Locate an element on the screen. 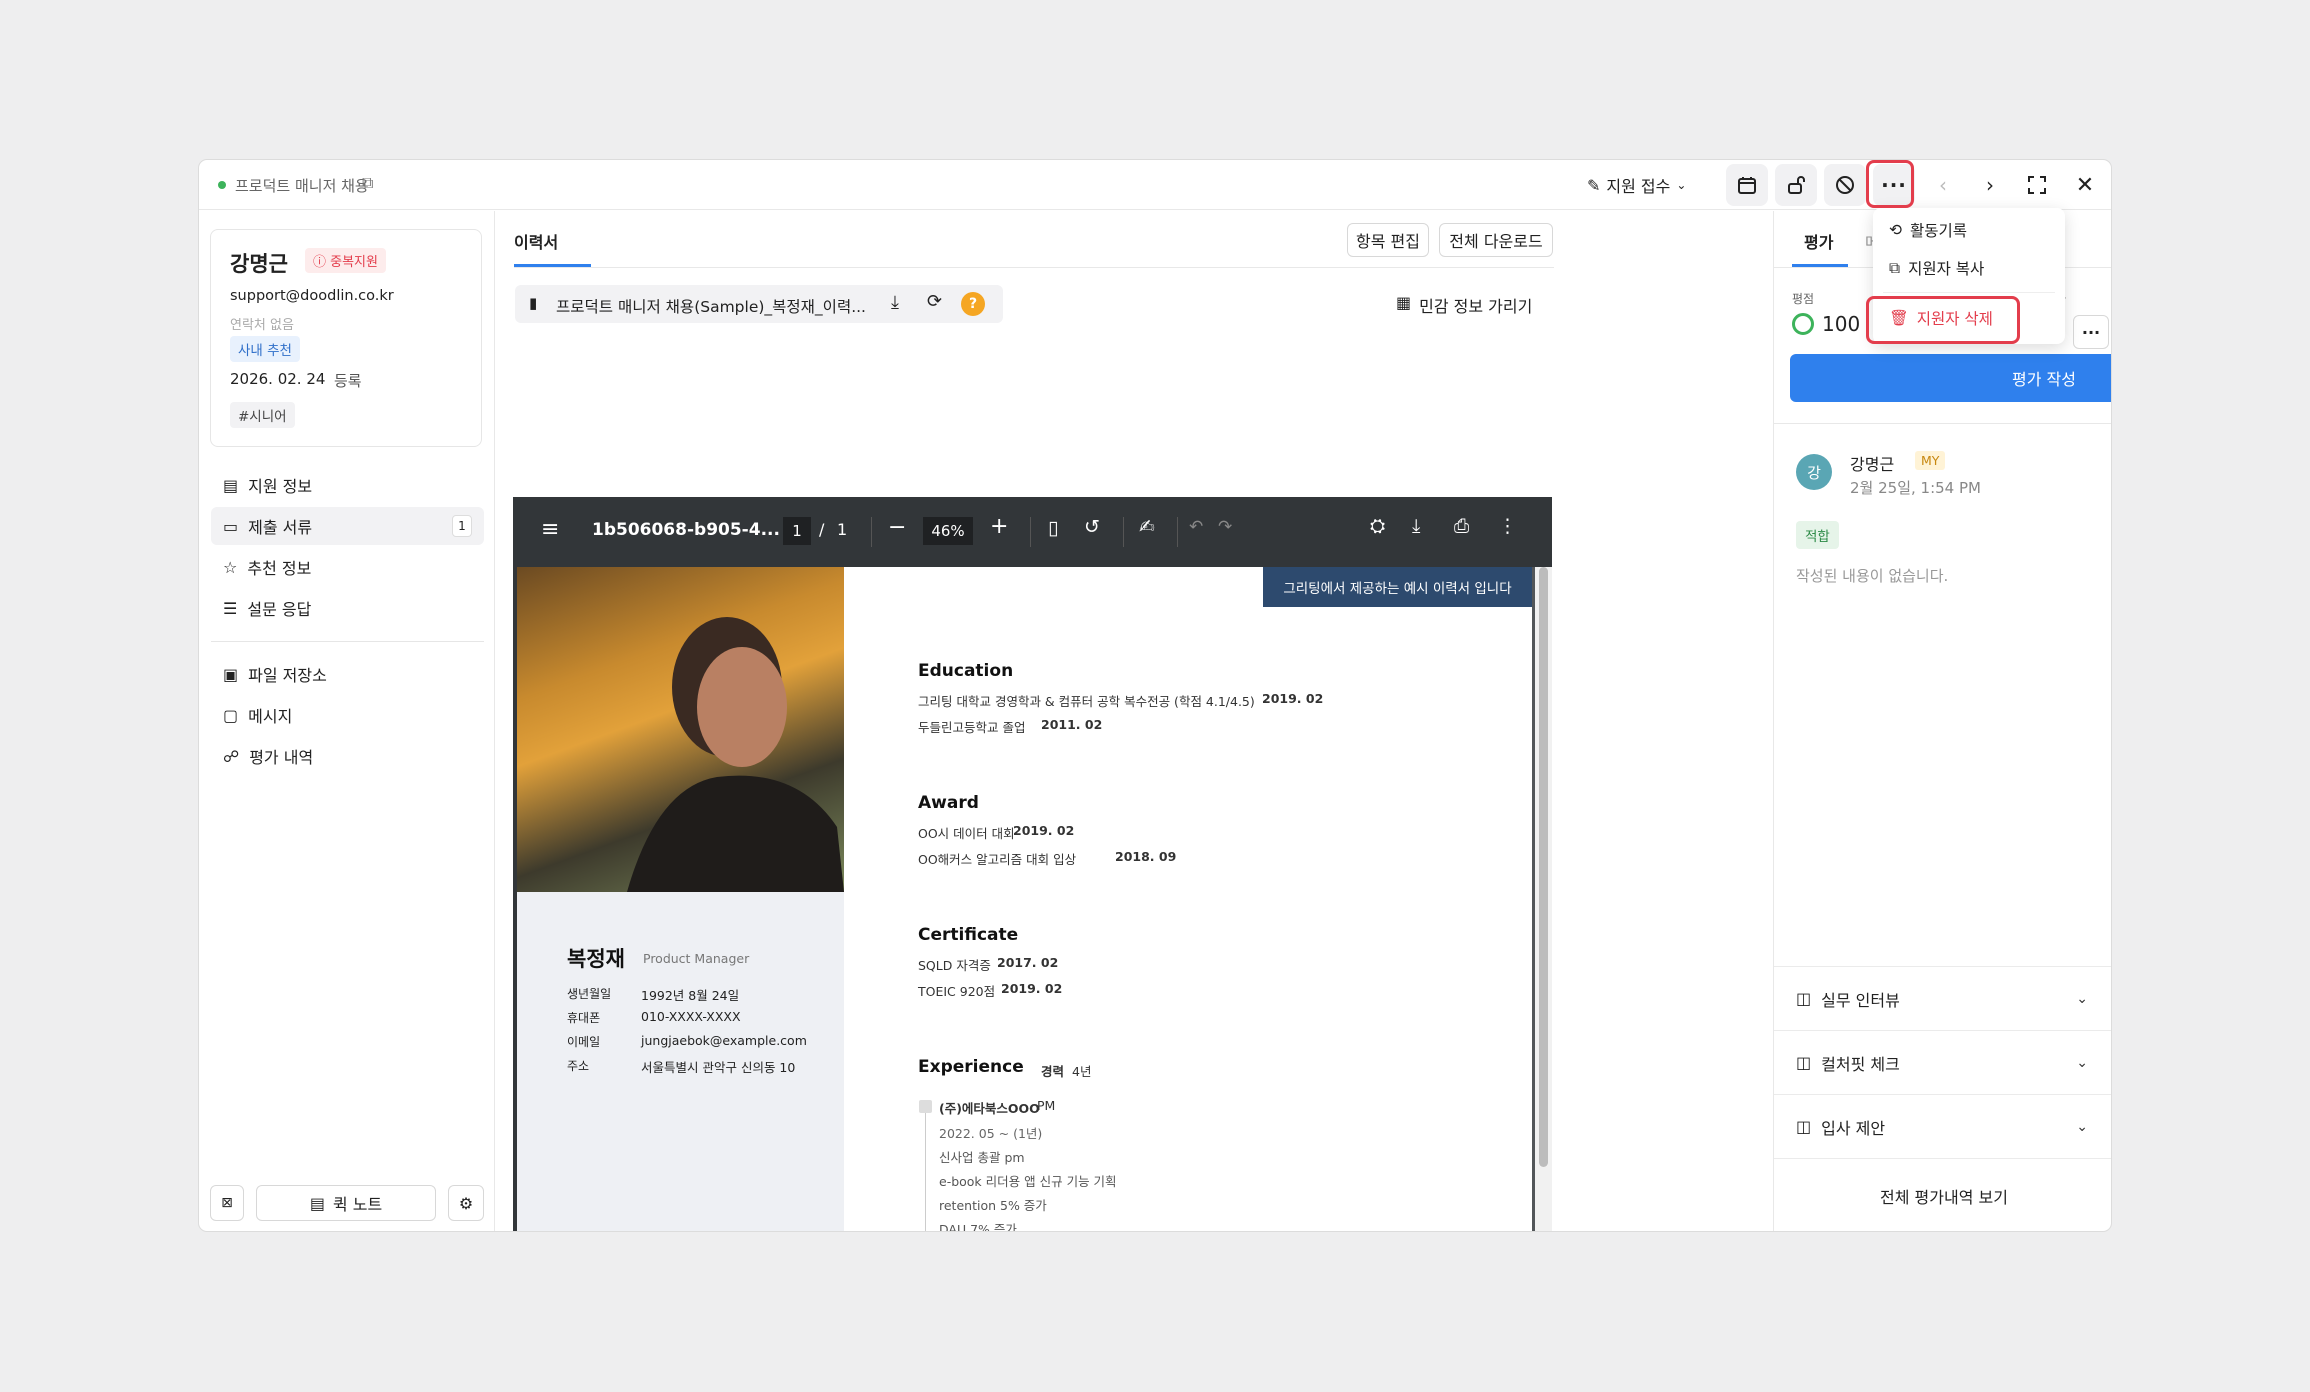 The height and width of the screenshot is (1392, 2310). job-title: 프로덕트 매니저 채용 is located at coordinates (302, 185).